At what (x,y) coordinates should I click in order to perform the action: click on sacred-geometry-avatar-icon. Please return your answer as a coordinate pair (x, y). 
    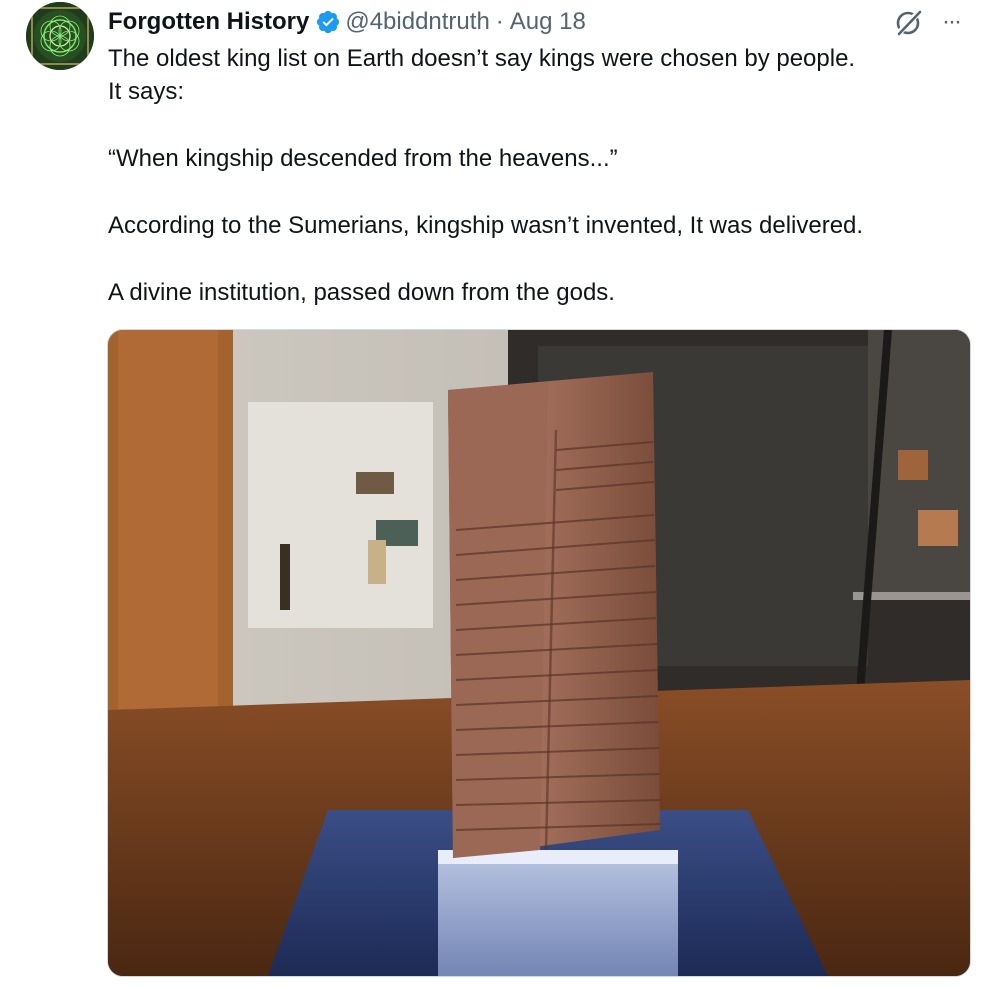
    Looking at the image, I should click on (60, 36).